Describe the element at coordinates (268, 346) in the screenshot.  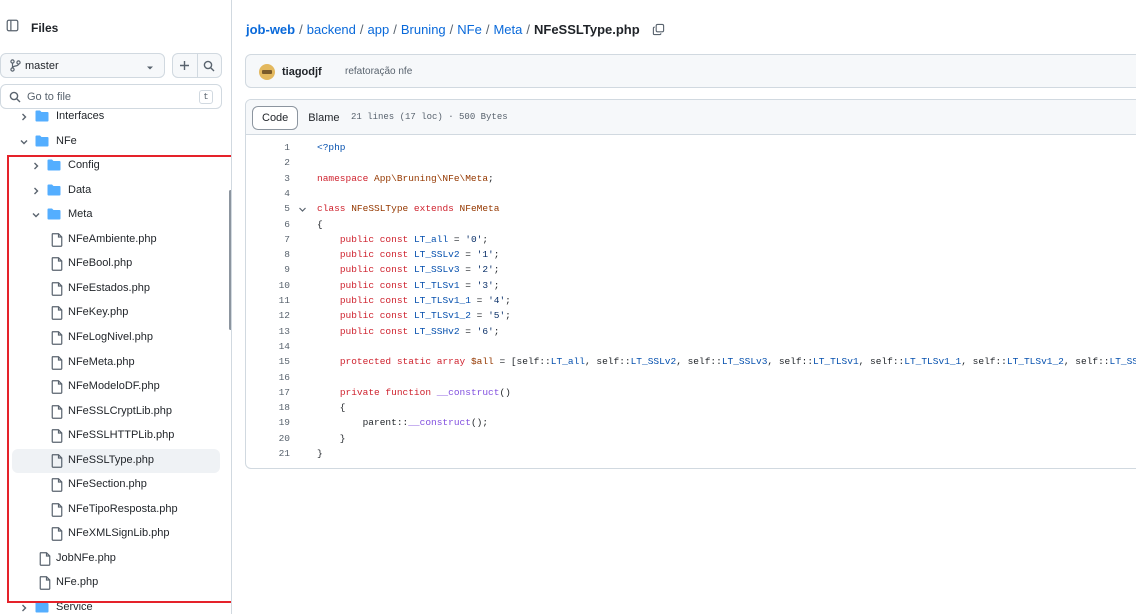
I see `line-number: 14` at that location.